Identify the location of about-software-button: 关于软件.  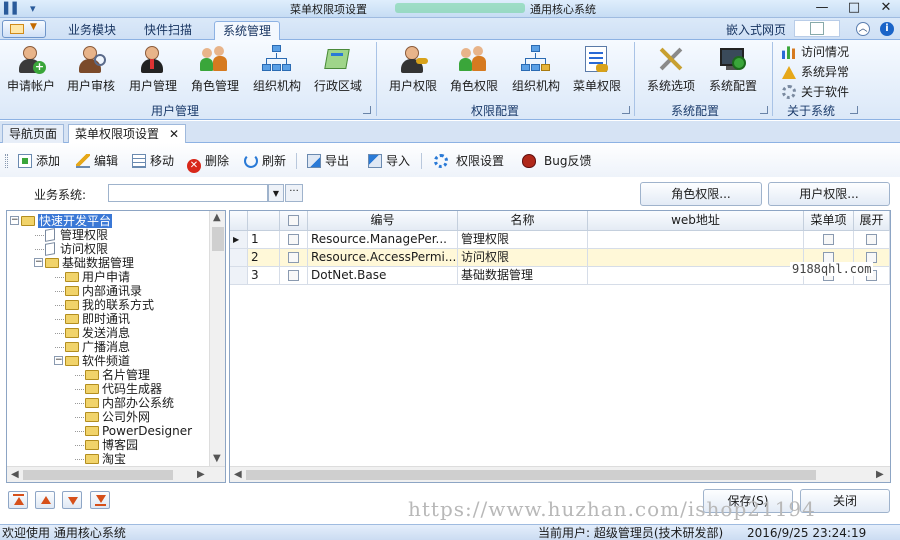
(815, 92).